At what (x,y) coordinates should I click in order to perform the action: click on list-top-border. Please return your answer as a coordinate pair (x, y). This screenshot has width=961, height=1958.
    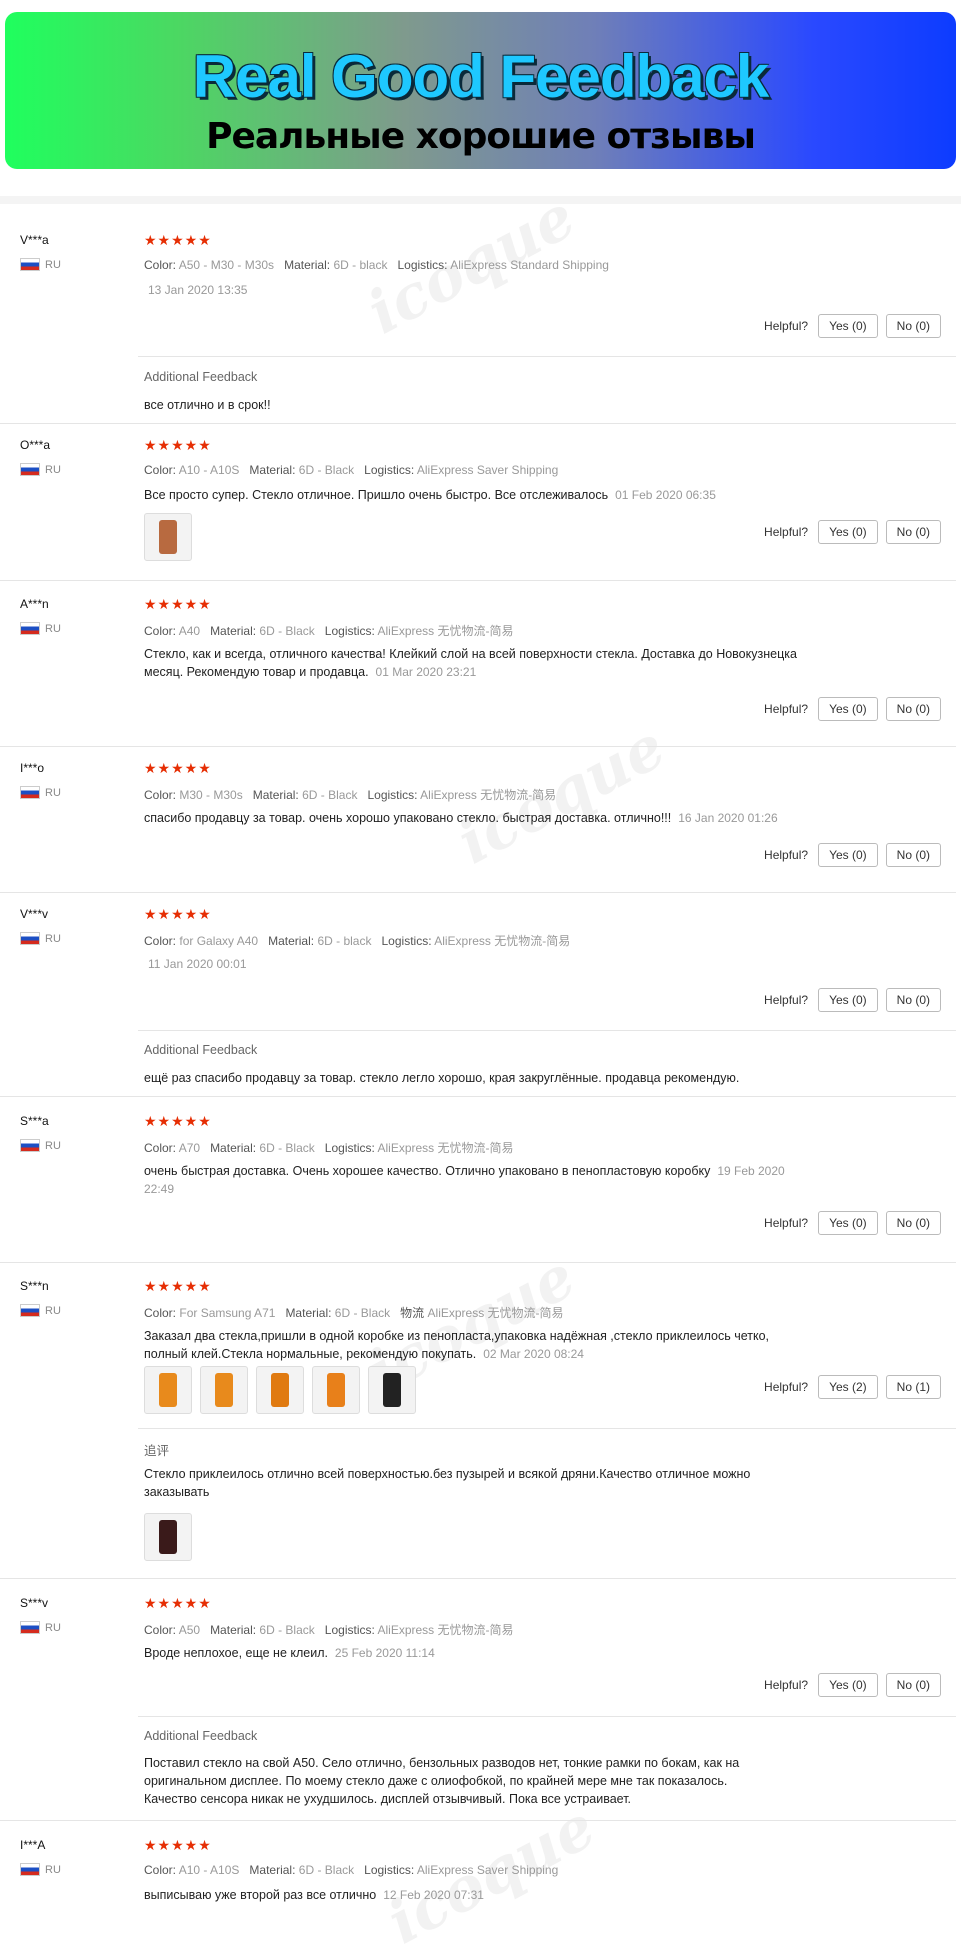
    Looking at the image, I should click on (480, 200).